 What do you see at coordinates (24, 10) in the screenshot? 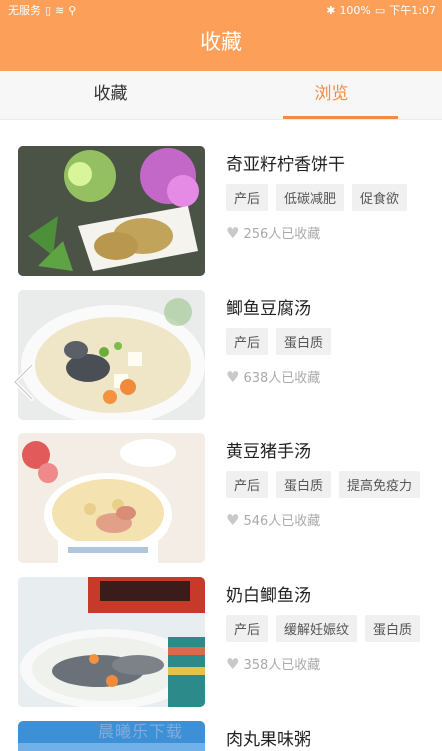
I see `carrier-text: 无服务` at bounding box center [24, 10].